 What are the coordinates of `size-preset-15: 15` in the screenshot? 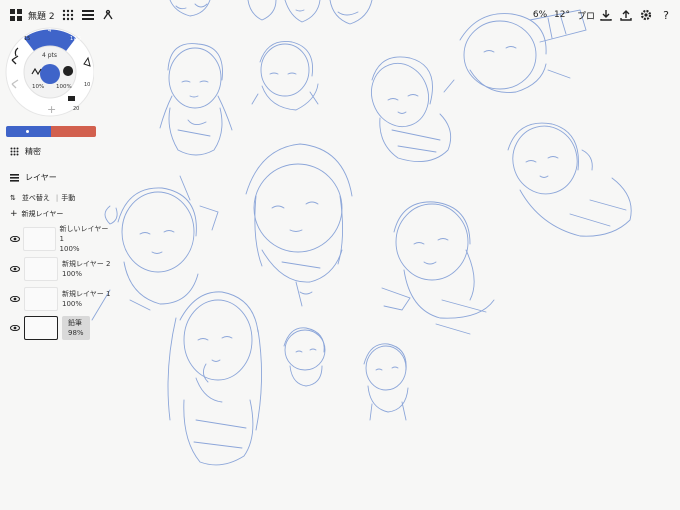 It's located at (27, 39).